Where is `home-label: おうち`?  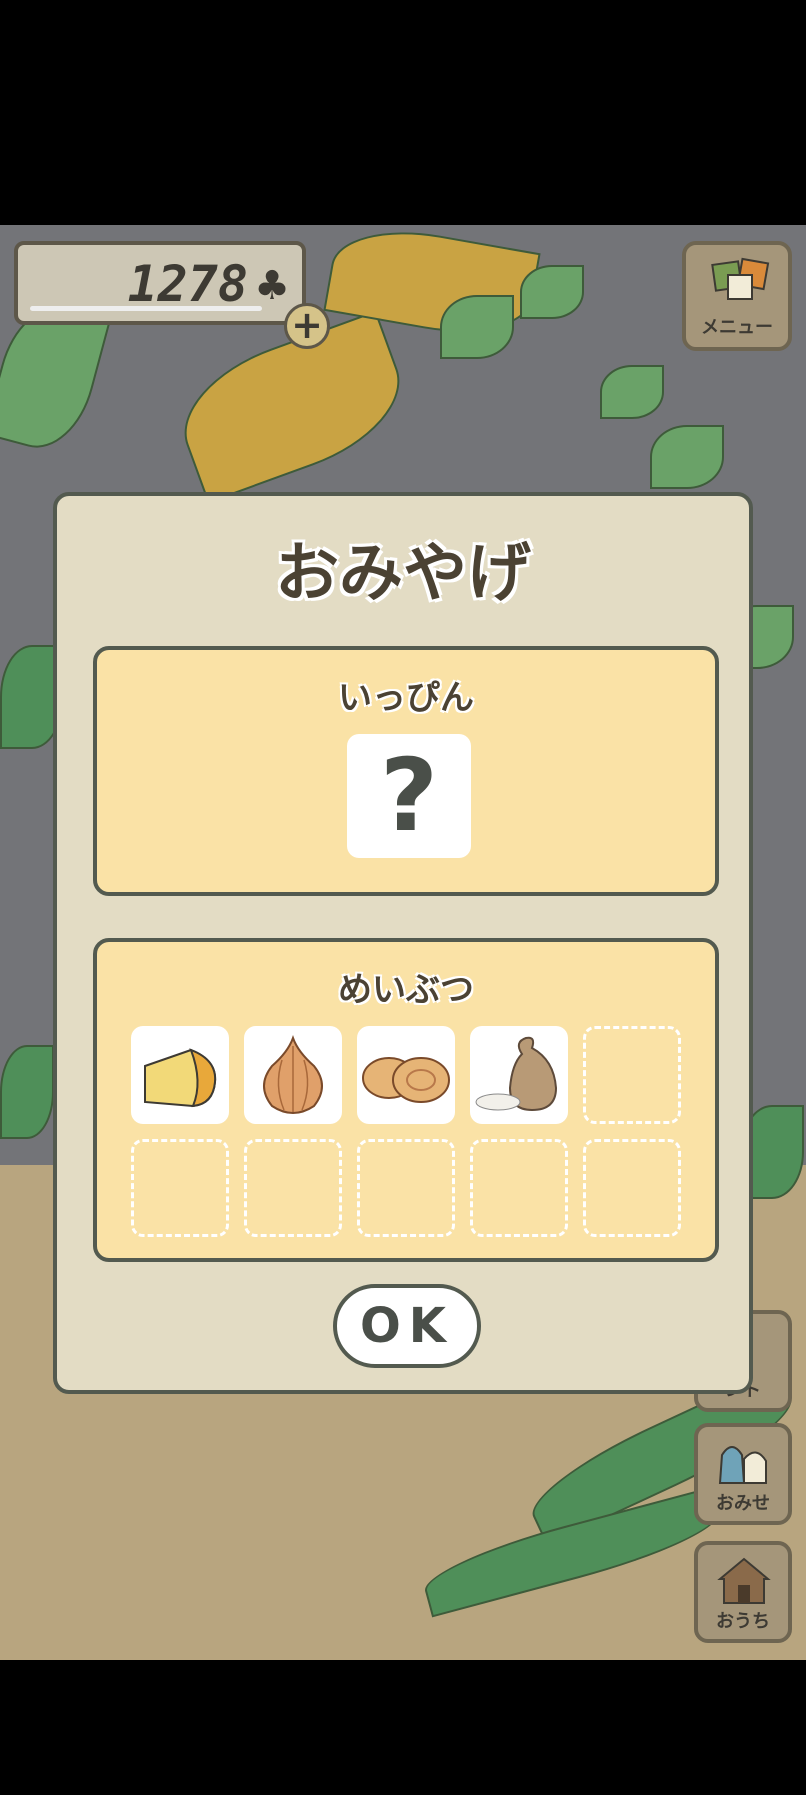
home-label: おうち is located at coordinates (743, 1621).